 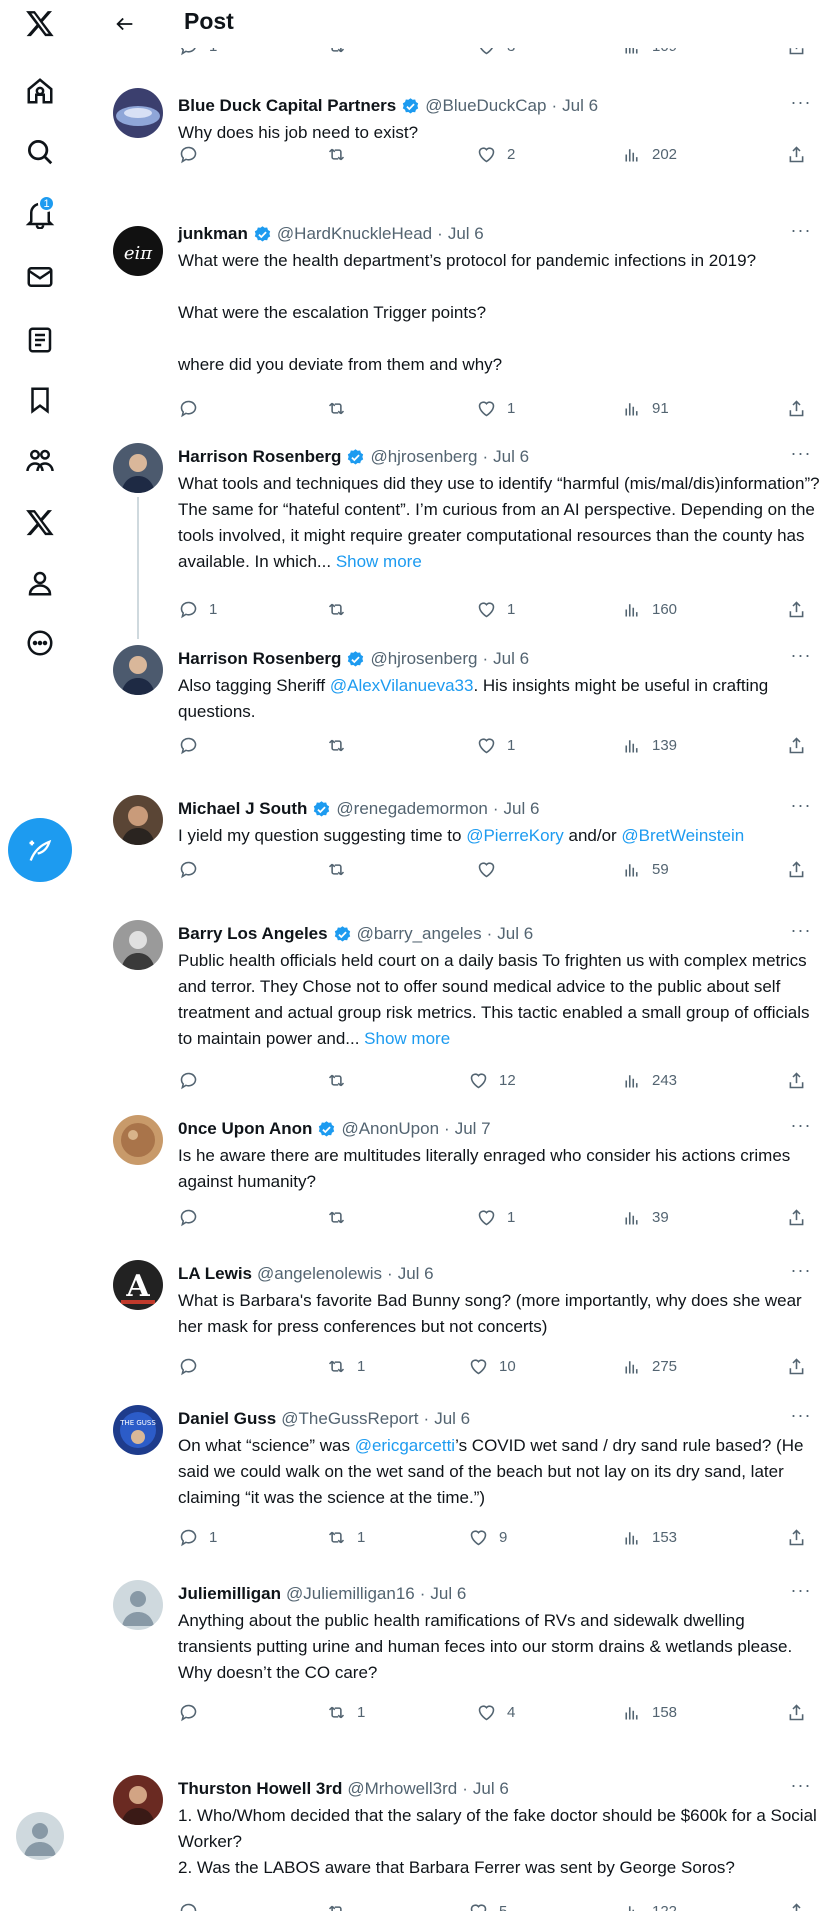 I want to click on x-logo-icon, so click(x=40, y=23).